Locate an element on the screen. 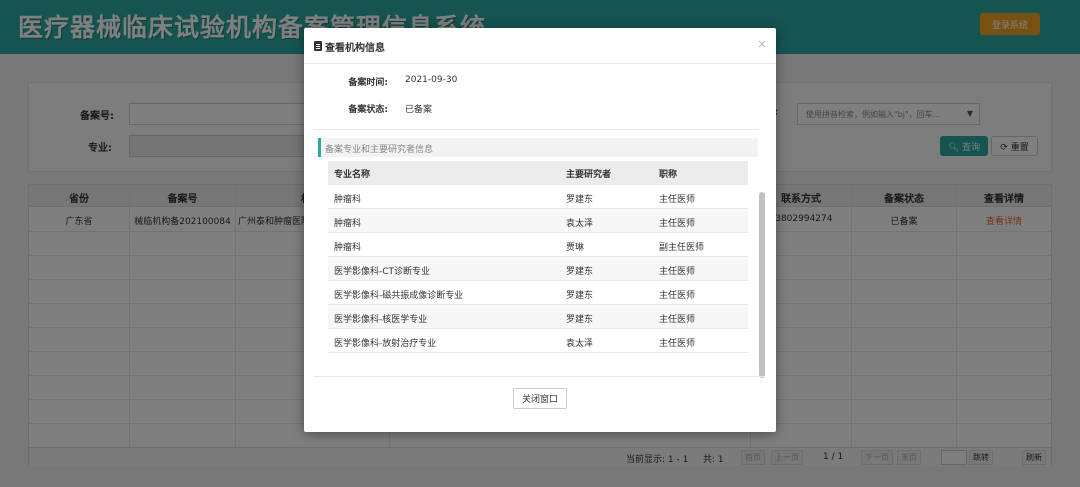 The image size is (1080, 487). th-title: 职称 is located at coordinates (668, 175).